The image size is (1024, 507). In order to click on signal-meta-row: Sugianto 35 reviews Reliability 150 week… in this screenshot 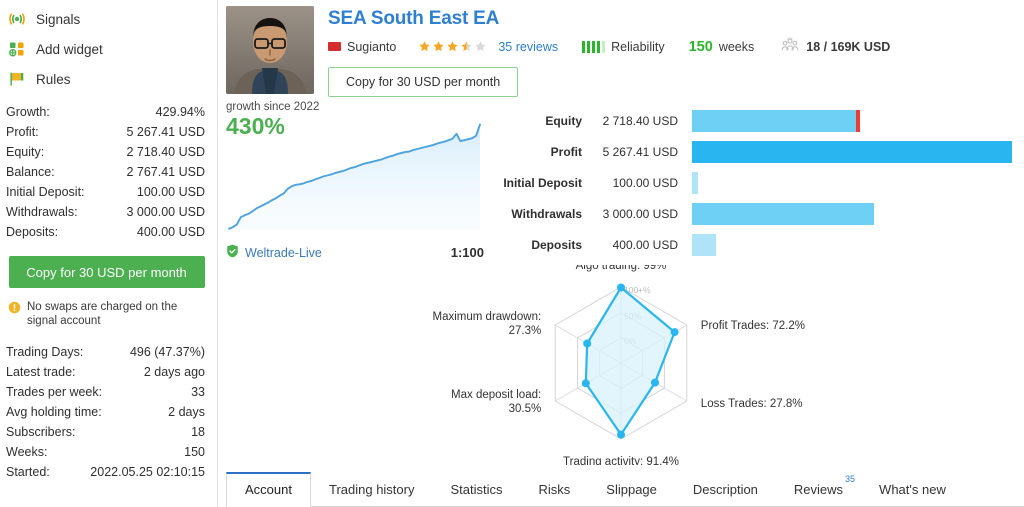, I will do `click(676, 46)`.